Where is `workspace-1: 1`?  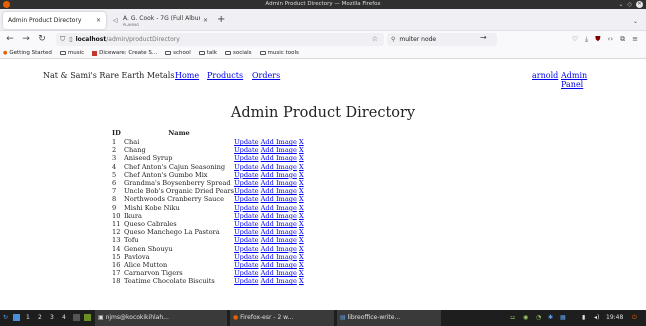 workspace-1: 1 is located at coordinates (28, 318).